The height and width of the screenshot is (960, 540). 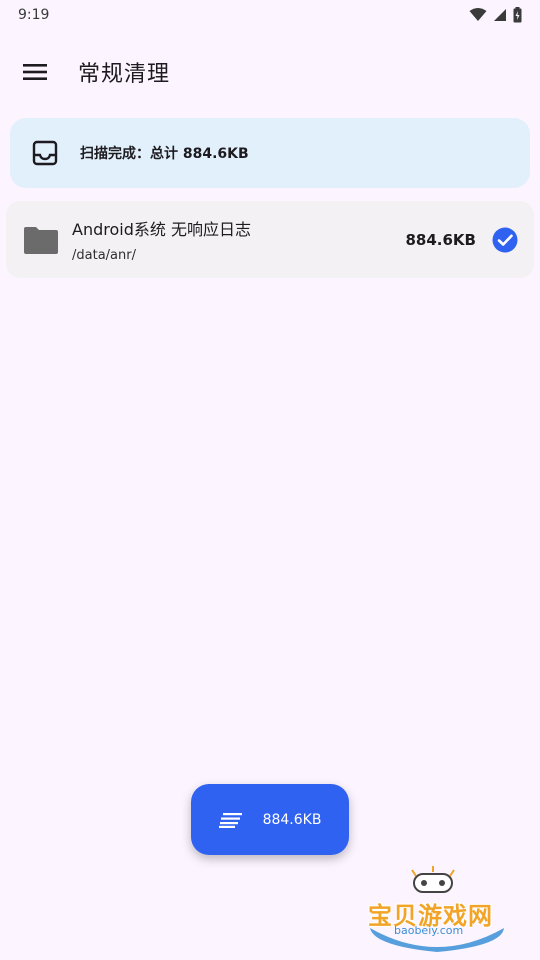 I want to click on status-bar: 9:19, so click(x=270, y=15).